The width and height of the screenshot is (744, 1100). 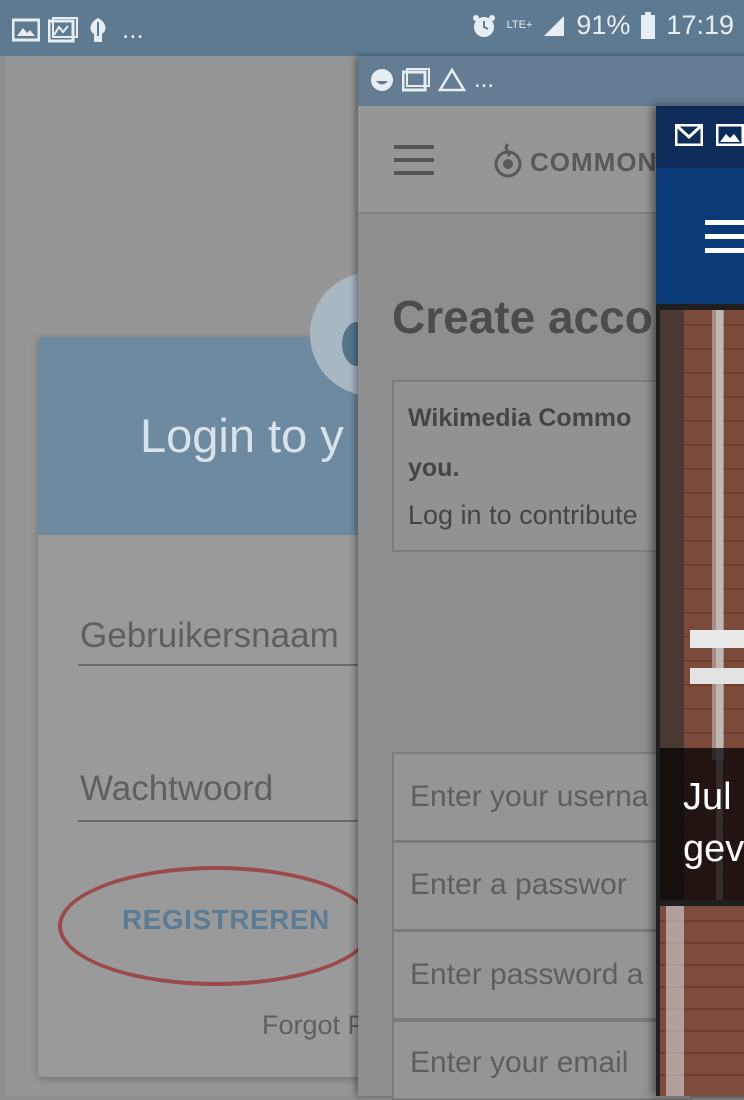 What do you see at coordinates (219, 821) in the screenshot?
I see `password-underline` at bounding box center [219, 821].